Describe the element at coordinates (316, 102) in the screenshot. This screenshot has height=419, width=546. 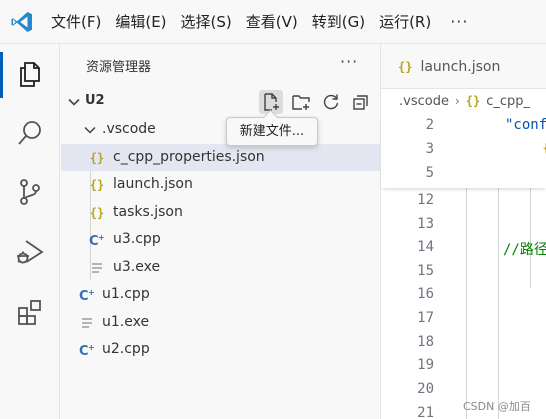
I see `root-actions` at that location.